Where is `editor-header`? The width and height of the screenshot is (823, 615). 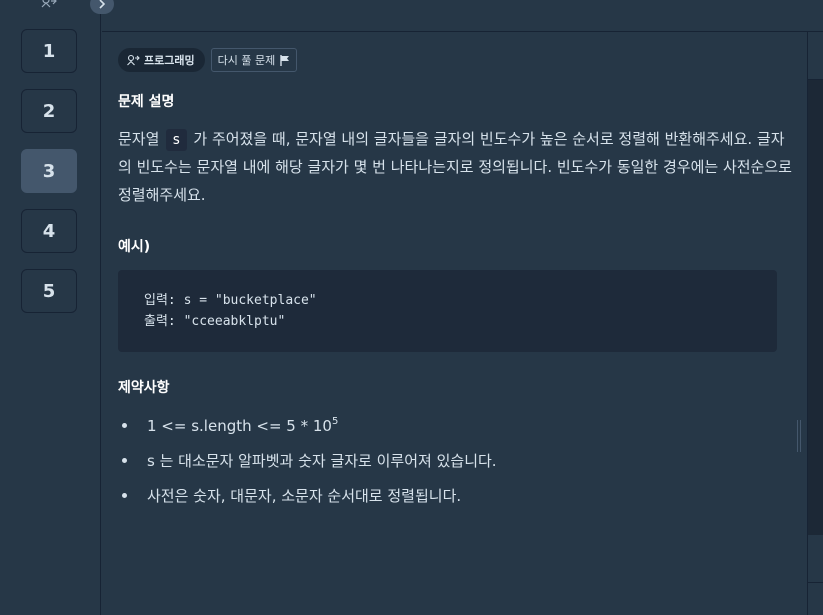
editor-header is located at coordinates (815, 56).